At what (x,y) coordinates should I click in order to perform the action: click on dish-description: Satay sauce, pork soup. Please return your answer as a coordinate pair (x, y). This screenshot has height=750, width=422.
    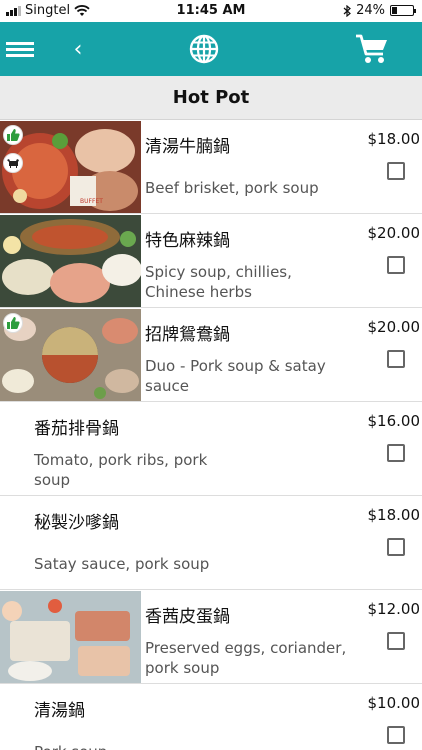
    Looking at the image, I should click on (122, 564).